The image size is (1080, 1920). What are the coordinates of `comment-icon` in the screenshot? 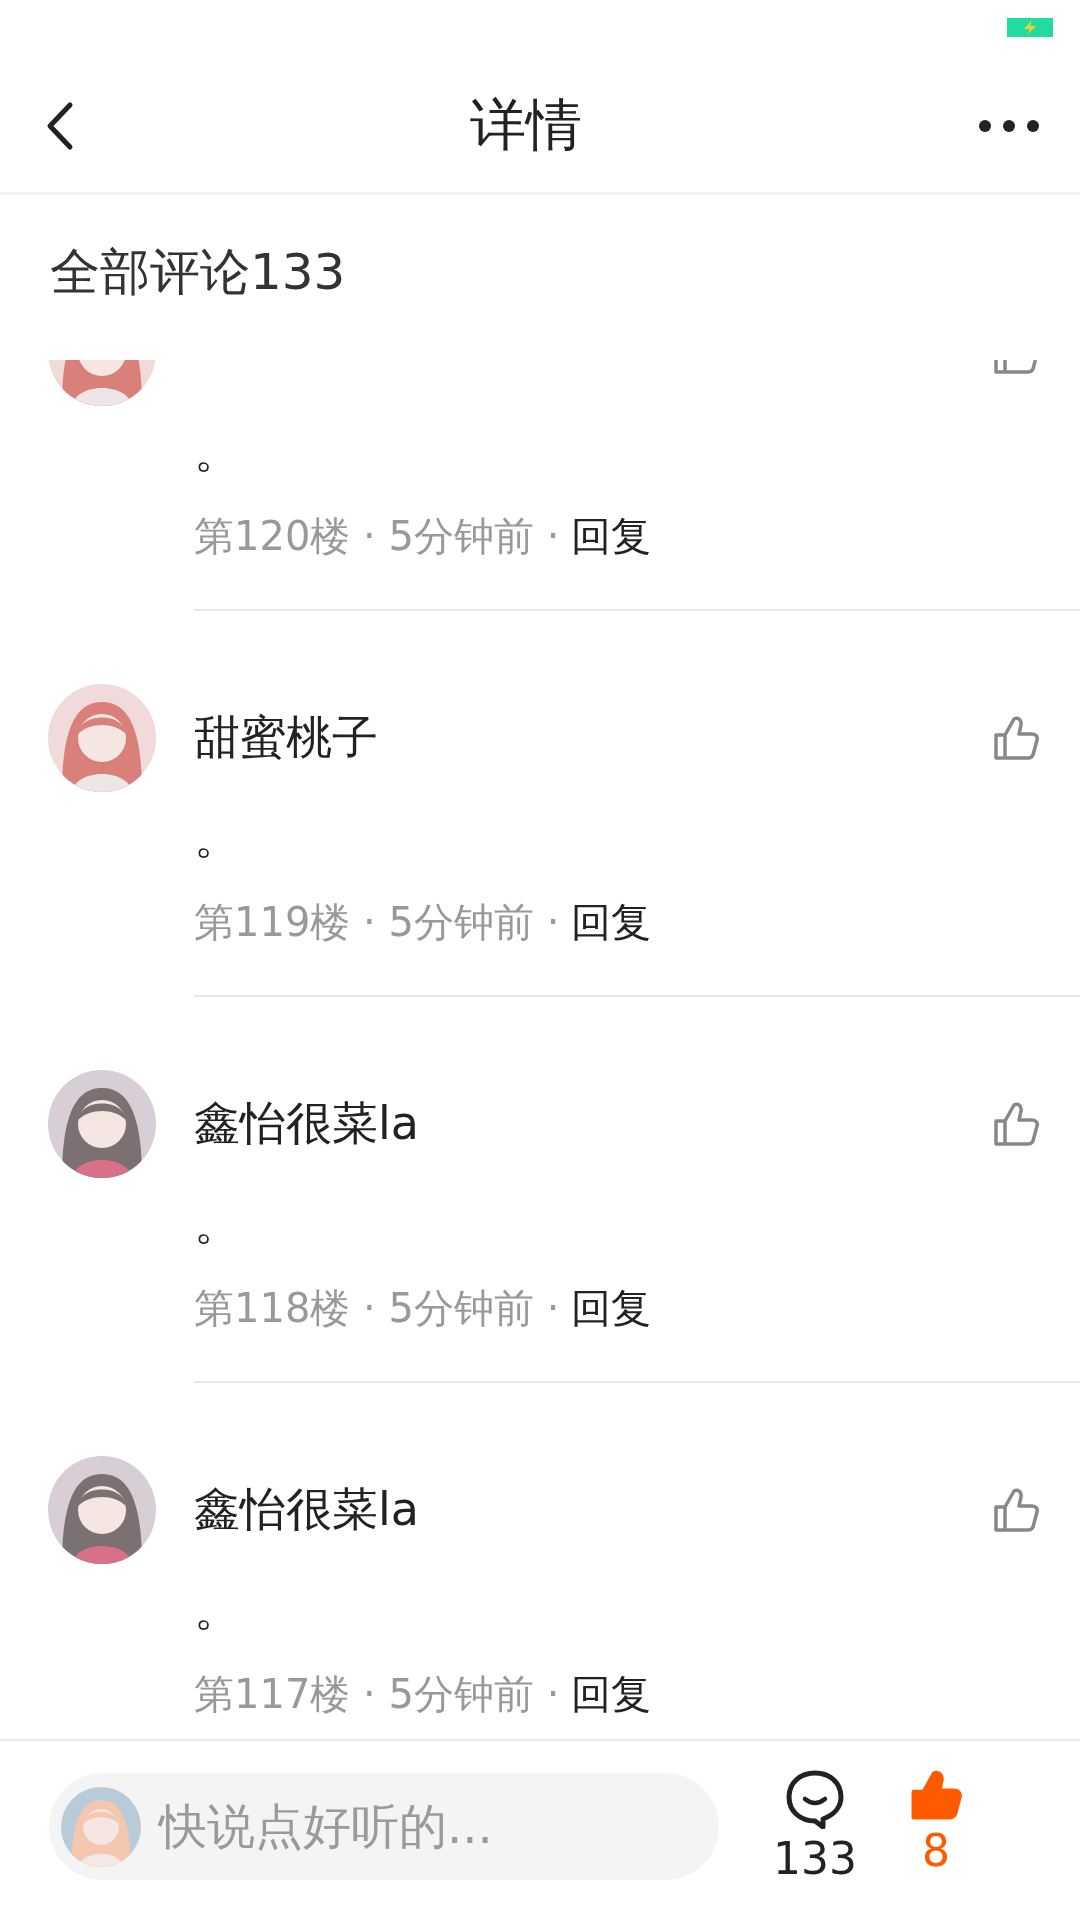 It's located at (815, 1799).